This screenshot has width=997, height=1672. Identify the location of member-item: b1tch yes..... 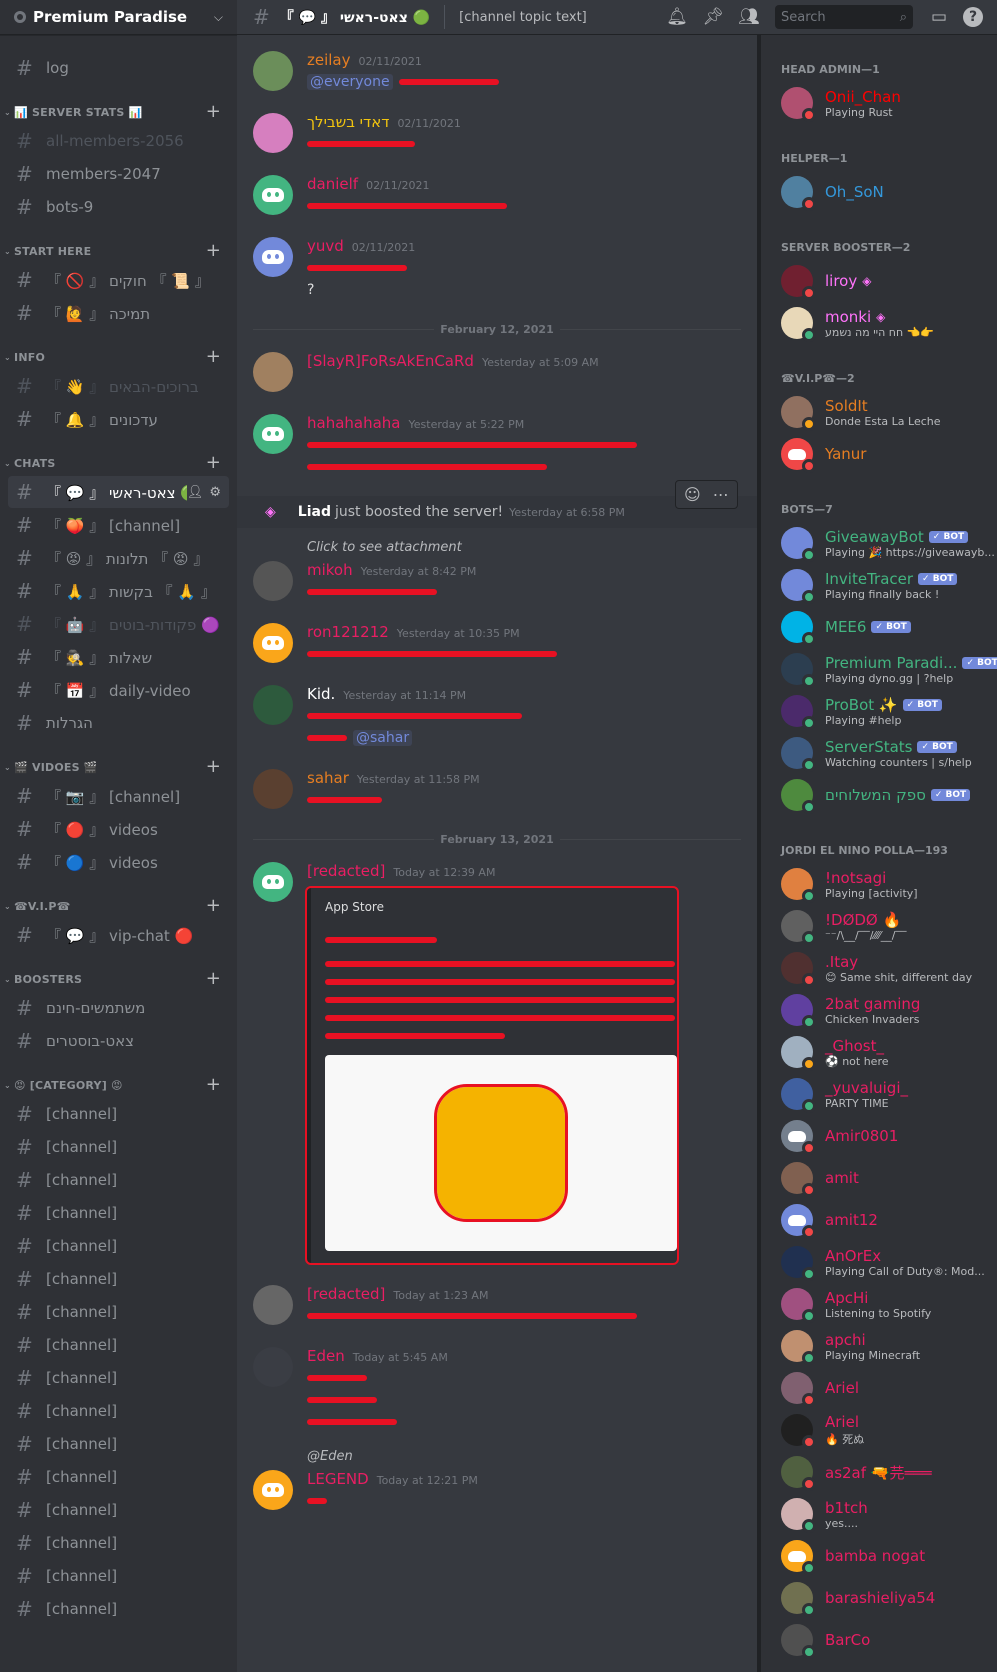
(881, 1514).